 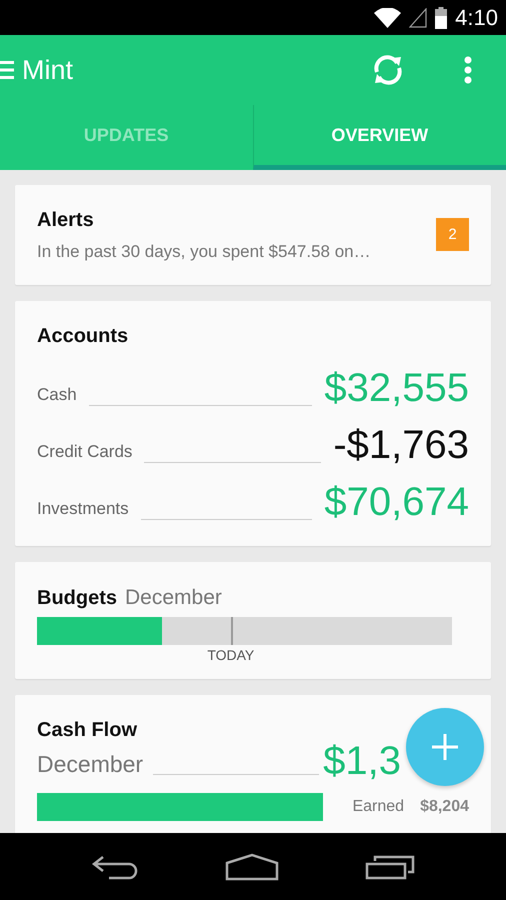 I want to click on alerts-card: Alerts In the past 30 days, you spent $547.58 on… 2, so click(x=253, y=234).